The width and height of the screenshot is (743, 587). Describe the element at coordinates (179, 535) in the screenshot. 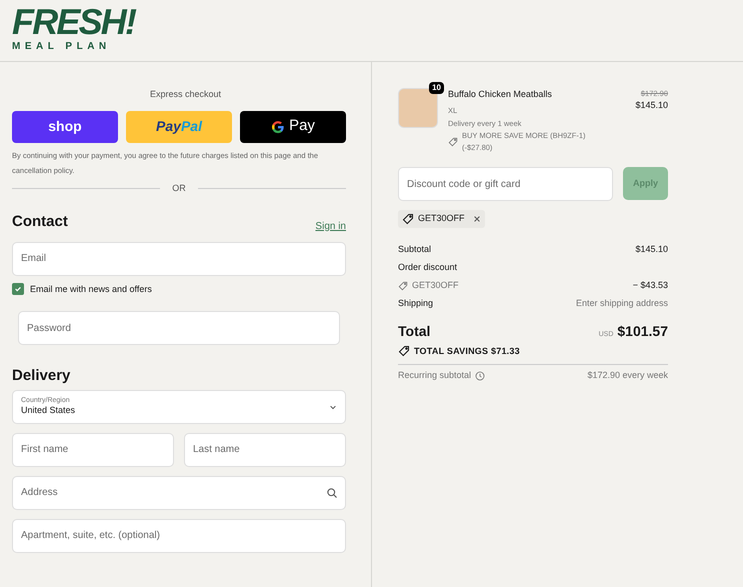

I see `apartment-field: Apartment, suite, etc. (optional)` at that location.